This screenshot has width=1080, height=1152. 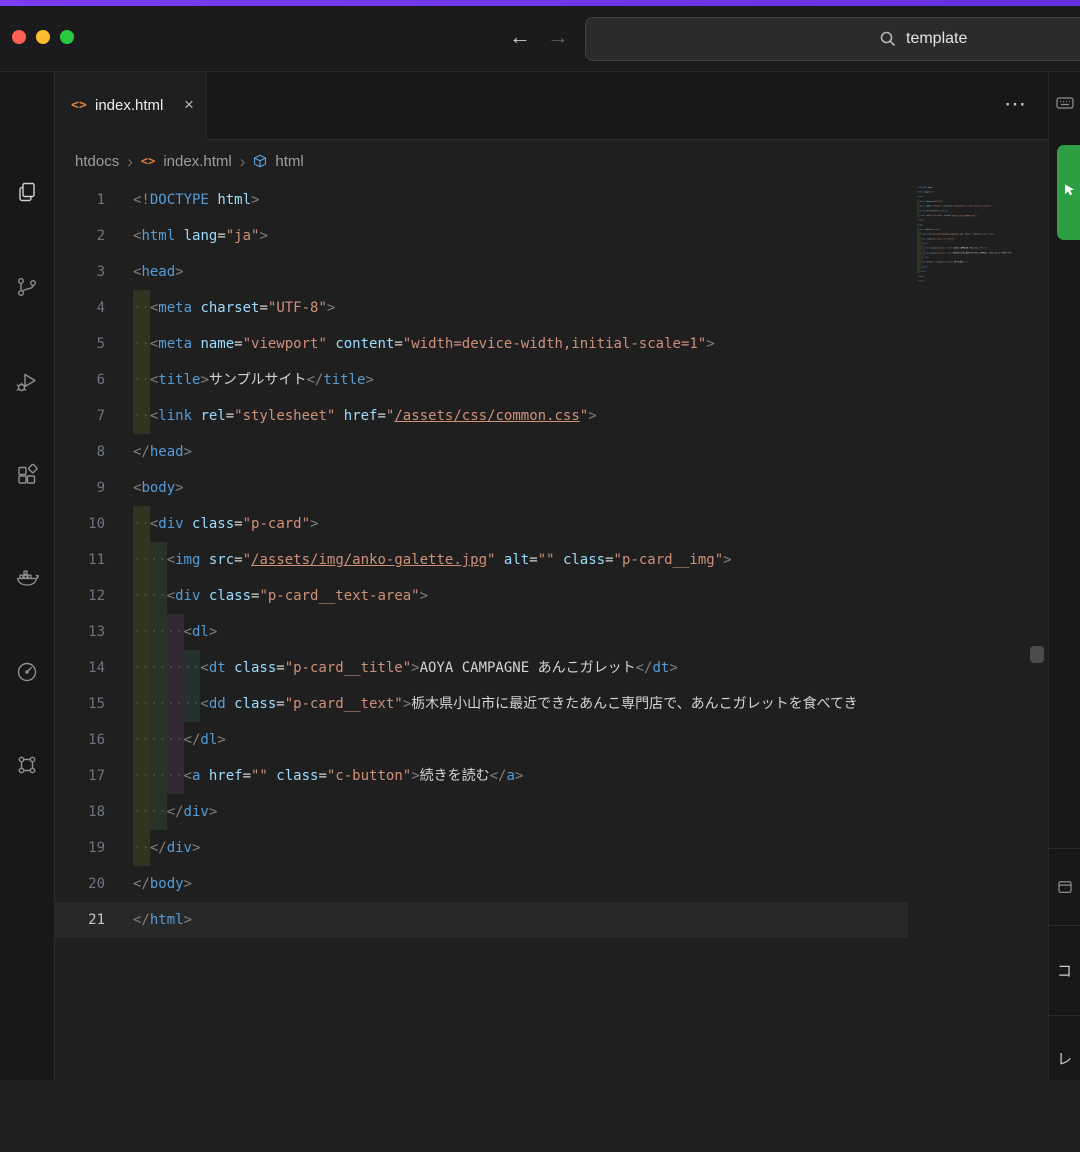 I want to click on source-control-icon, so click(x=27, y=287).